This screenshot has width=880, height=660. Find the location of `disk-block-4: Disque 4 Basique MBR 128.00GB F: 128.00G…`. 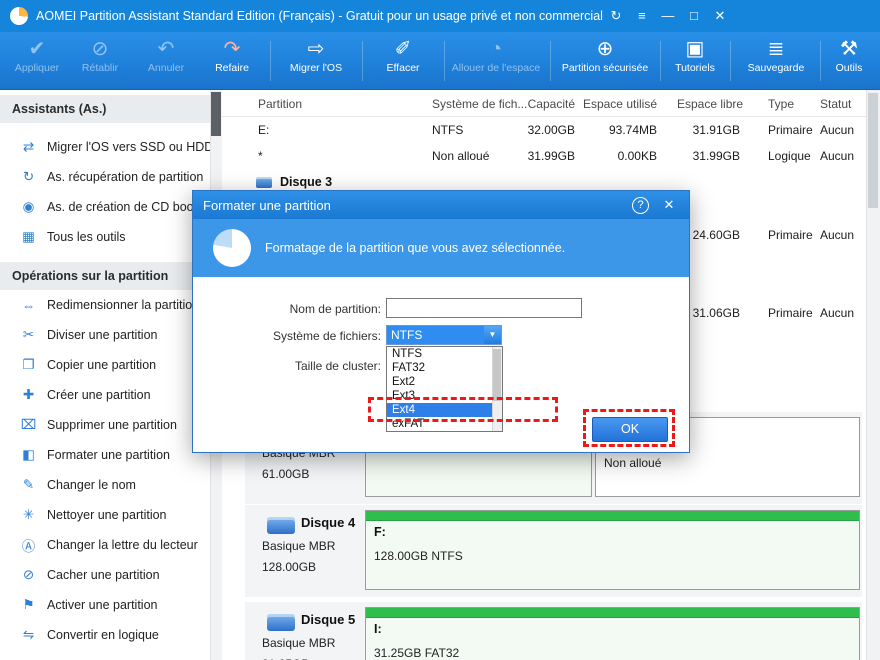

disk-block-4: Disque 4 Basique MBR 128.00GB F: 128.00G… is located at coordinates (553, 551).